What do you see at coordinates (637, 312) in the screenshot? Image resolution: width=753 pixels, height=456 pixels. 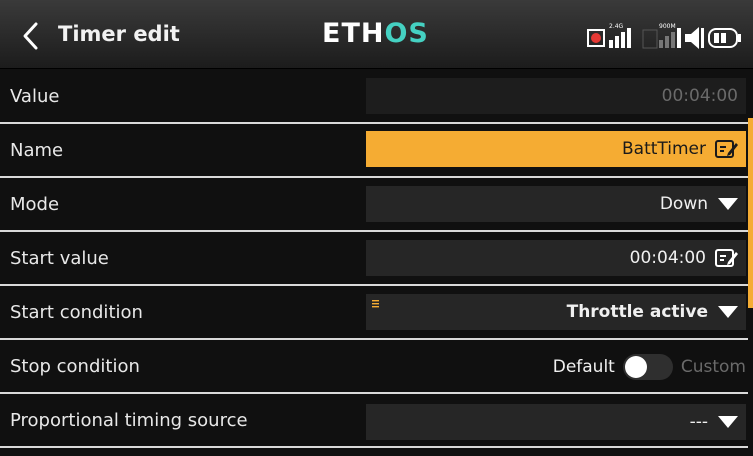 I see `start-condition-value: Throttle active` at bounding box center [637, 312].